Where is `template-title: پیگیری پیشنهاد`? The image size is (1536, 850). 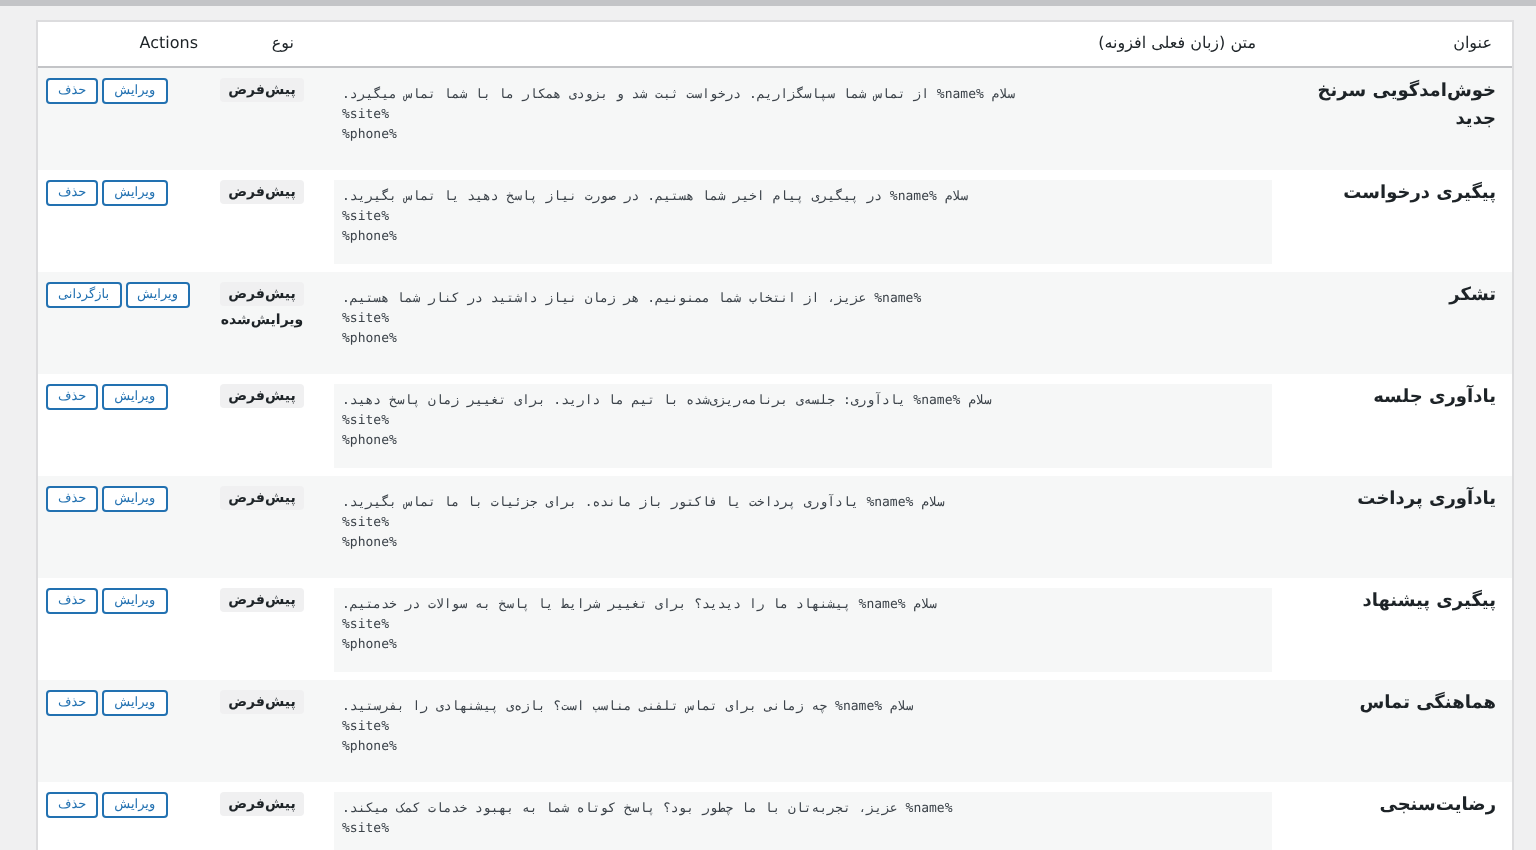 template-title: پیگیری پیشنهاد is located at coordinates (1428, 602).